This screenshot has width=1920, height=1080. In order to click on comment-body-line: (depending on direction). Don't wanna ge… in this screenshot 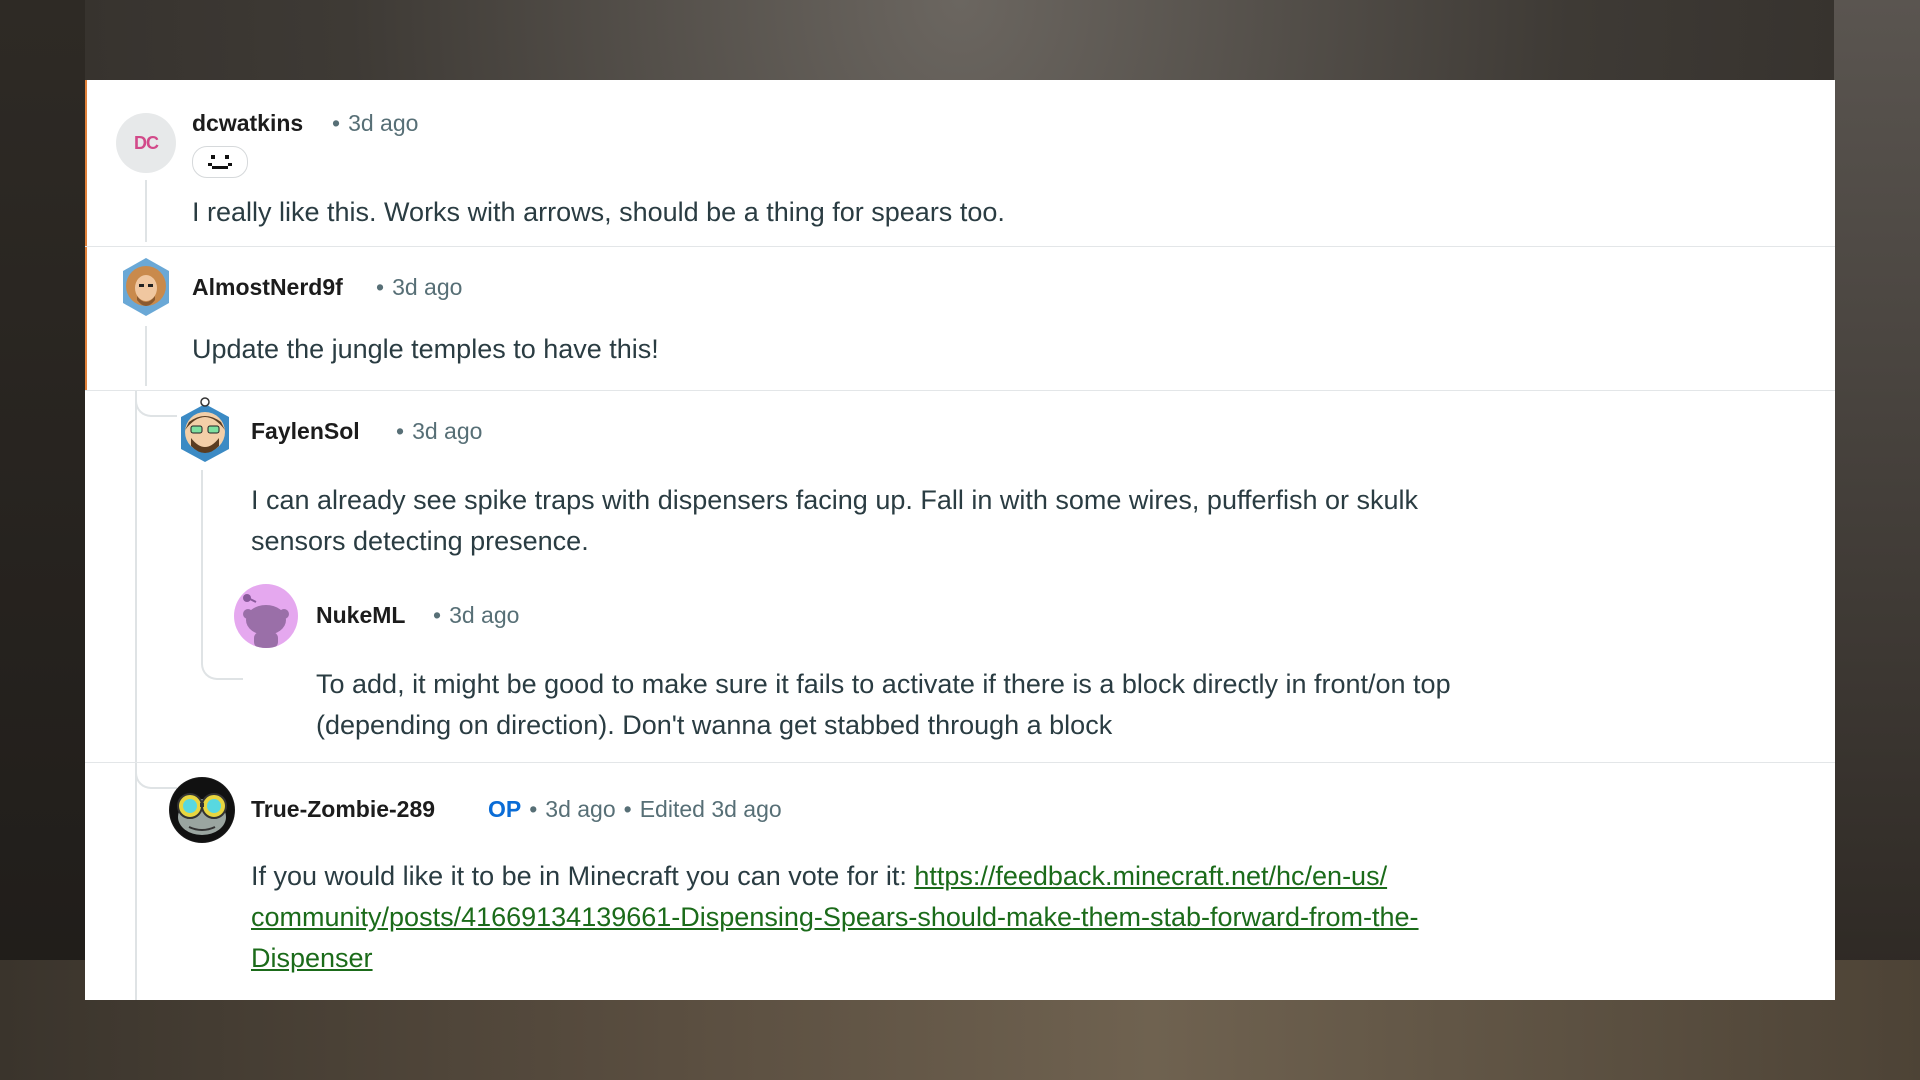, I will do `click(714, 725)`.